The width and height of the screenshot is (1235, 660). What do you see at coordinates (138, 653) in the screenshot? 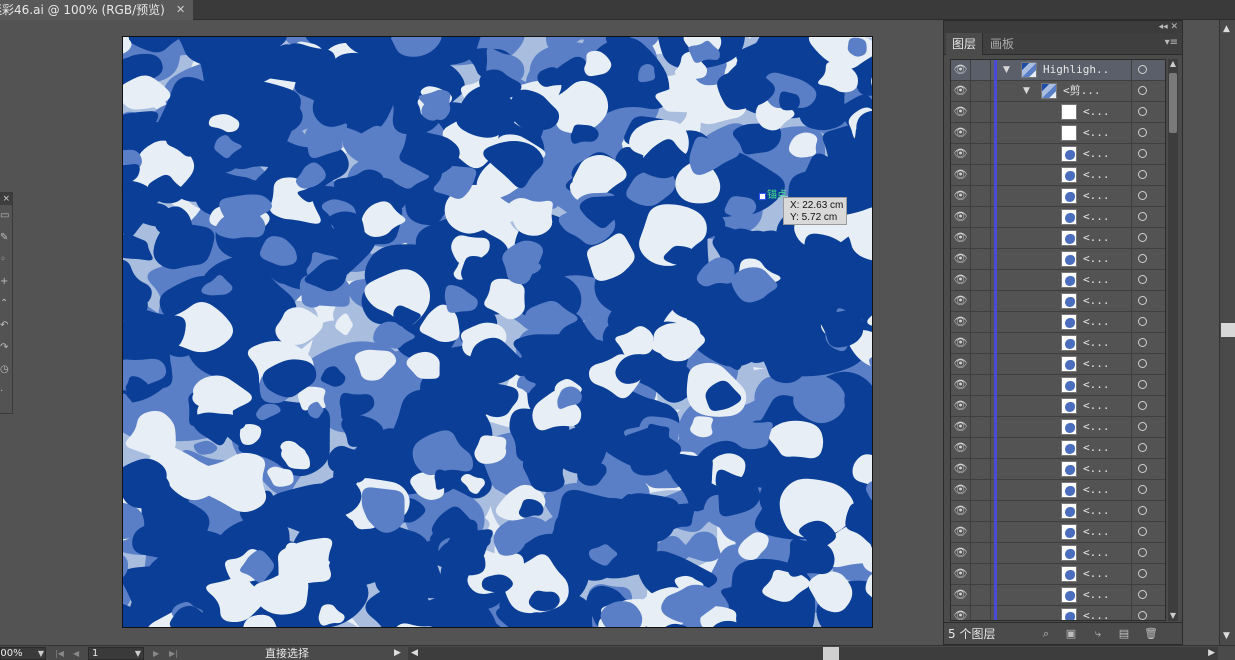
I see `chevron-down-icon: ▼` at bounding box center [138, 653].